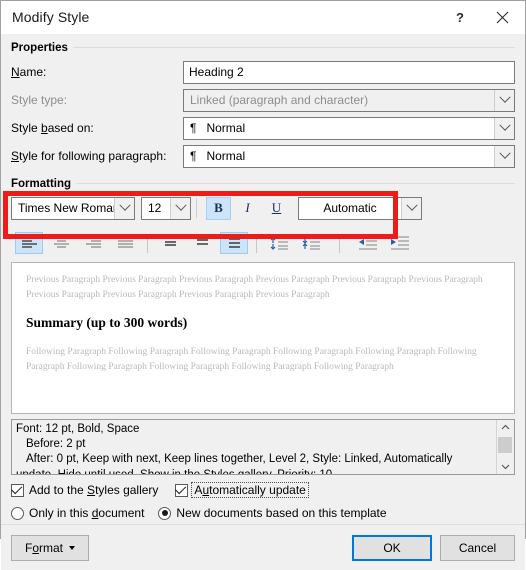 This screenshot has width=526, height=570. I want to click on increase-paragraph-spacing-icon, so click(311, 243).